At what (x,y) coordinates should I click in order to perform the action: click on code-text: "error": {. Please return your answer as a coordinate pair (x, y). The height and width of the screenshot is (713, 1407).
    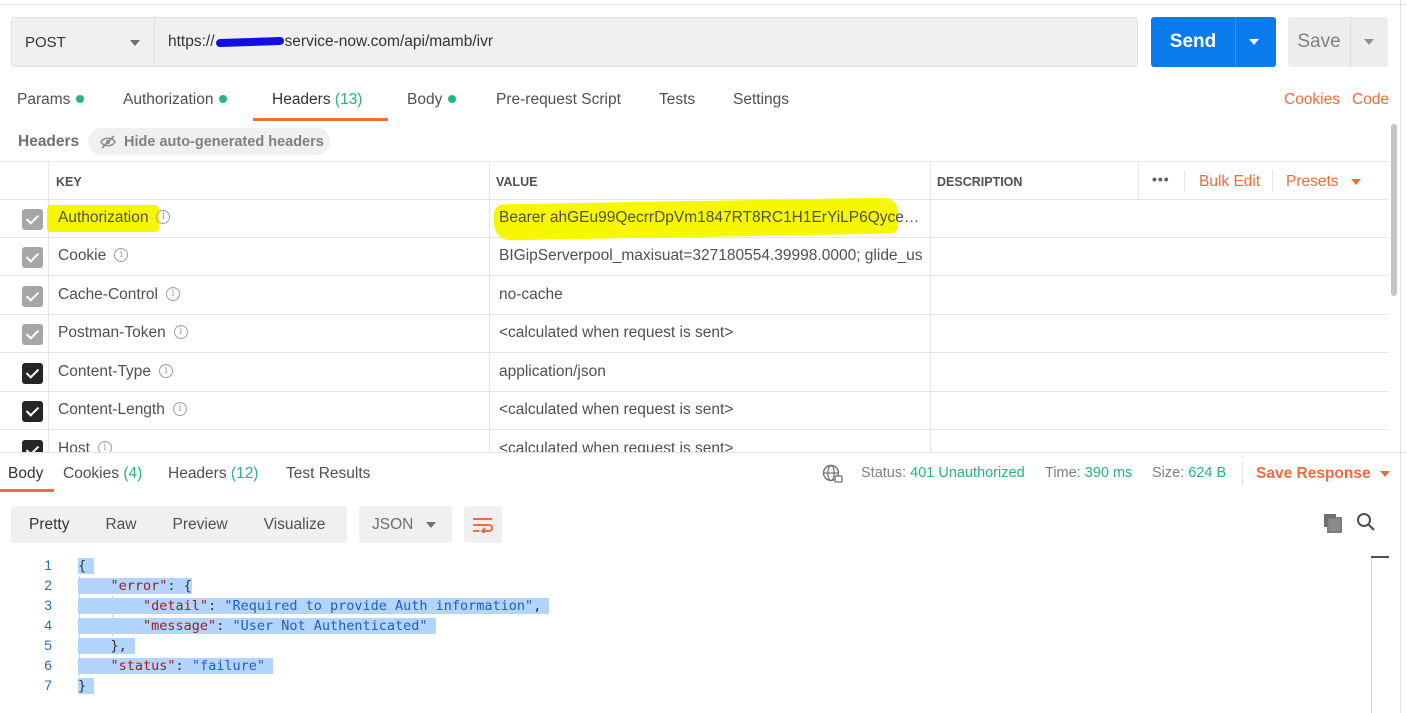
    Looking at the image, I should click on (135, 586).